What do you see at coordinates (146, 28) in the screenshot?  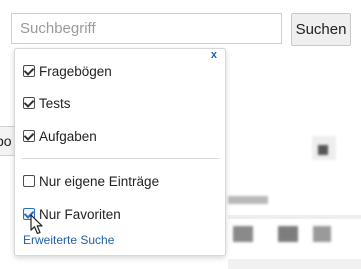 I see `search-input` at bounding box center [146, 28].